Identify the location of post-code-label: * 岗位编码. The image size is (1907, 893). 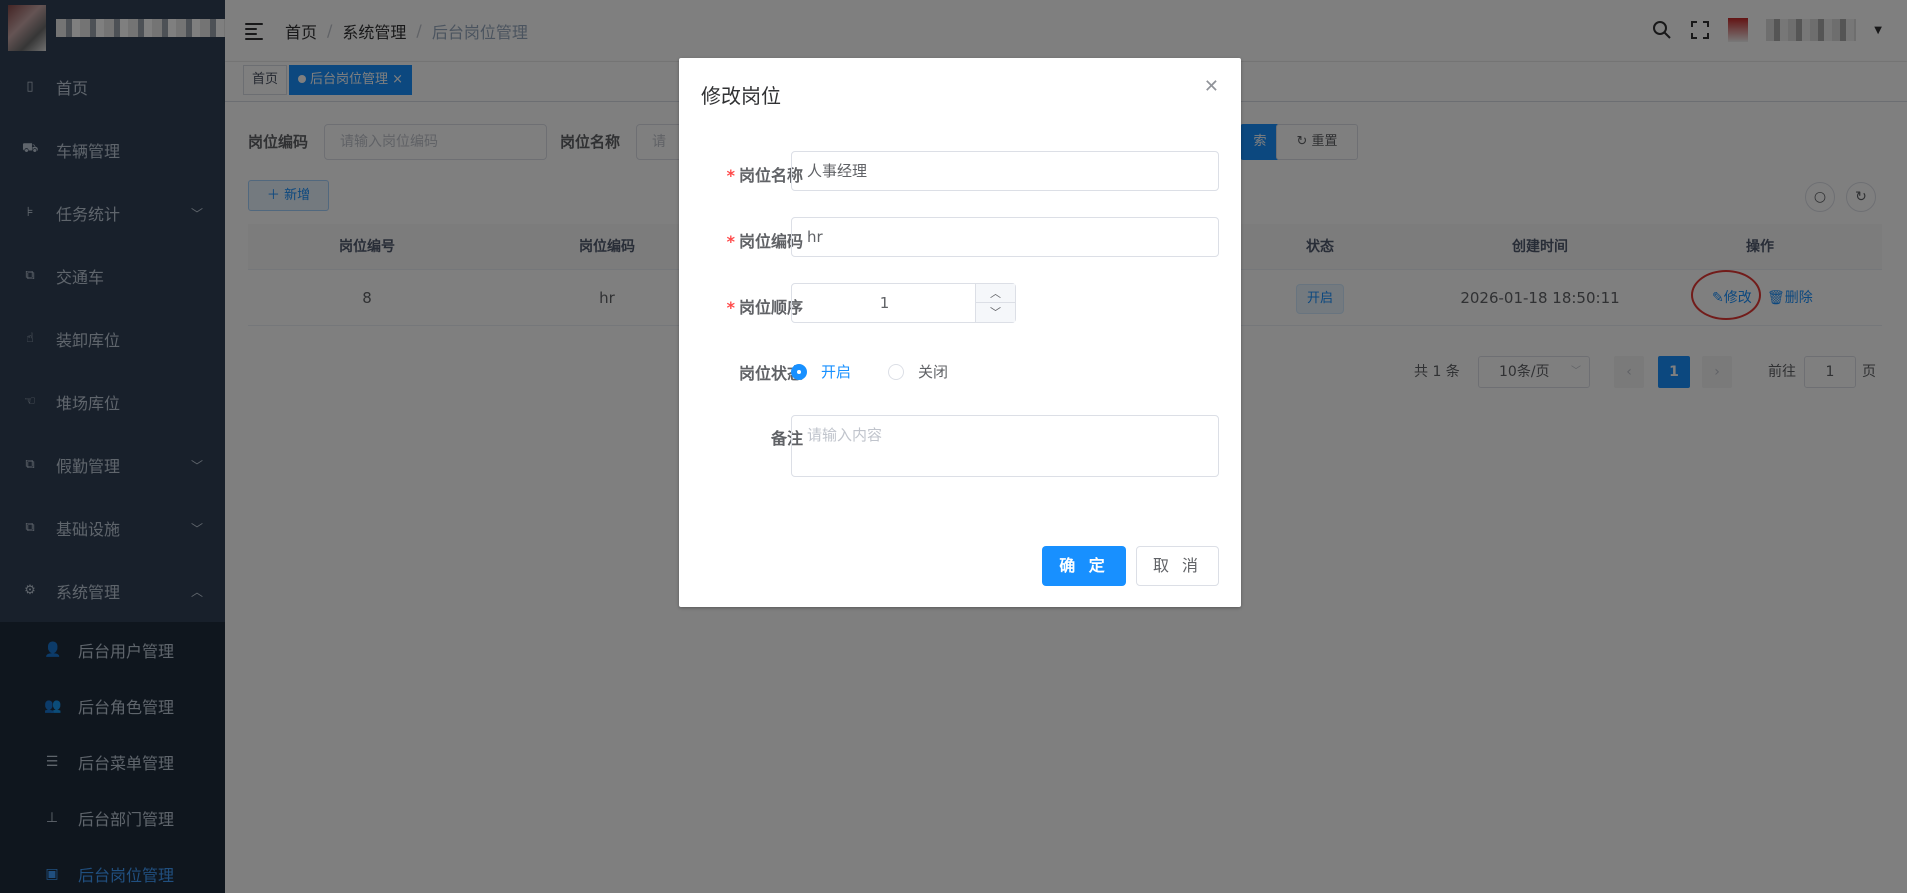
(752, 240).